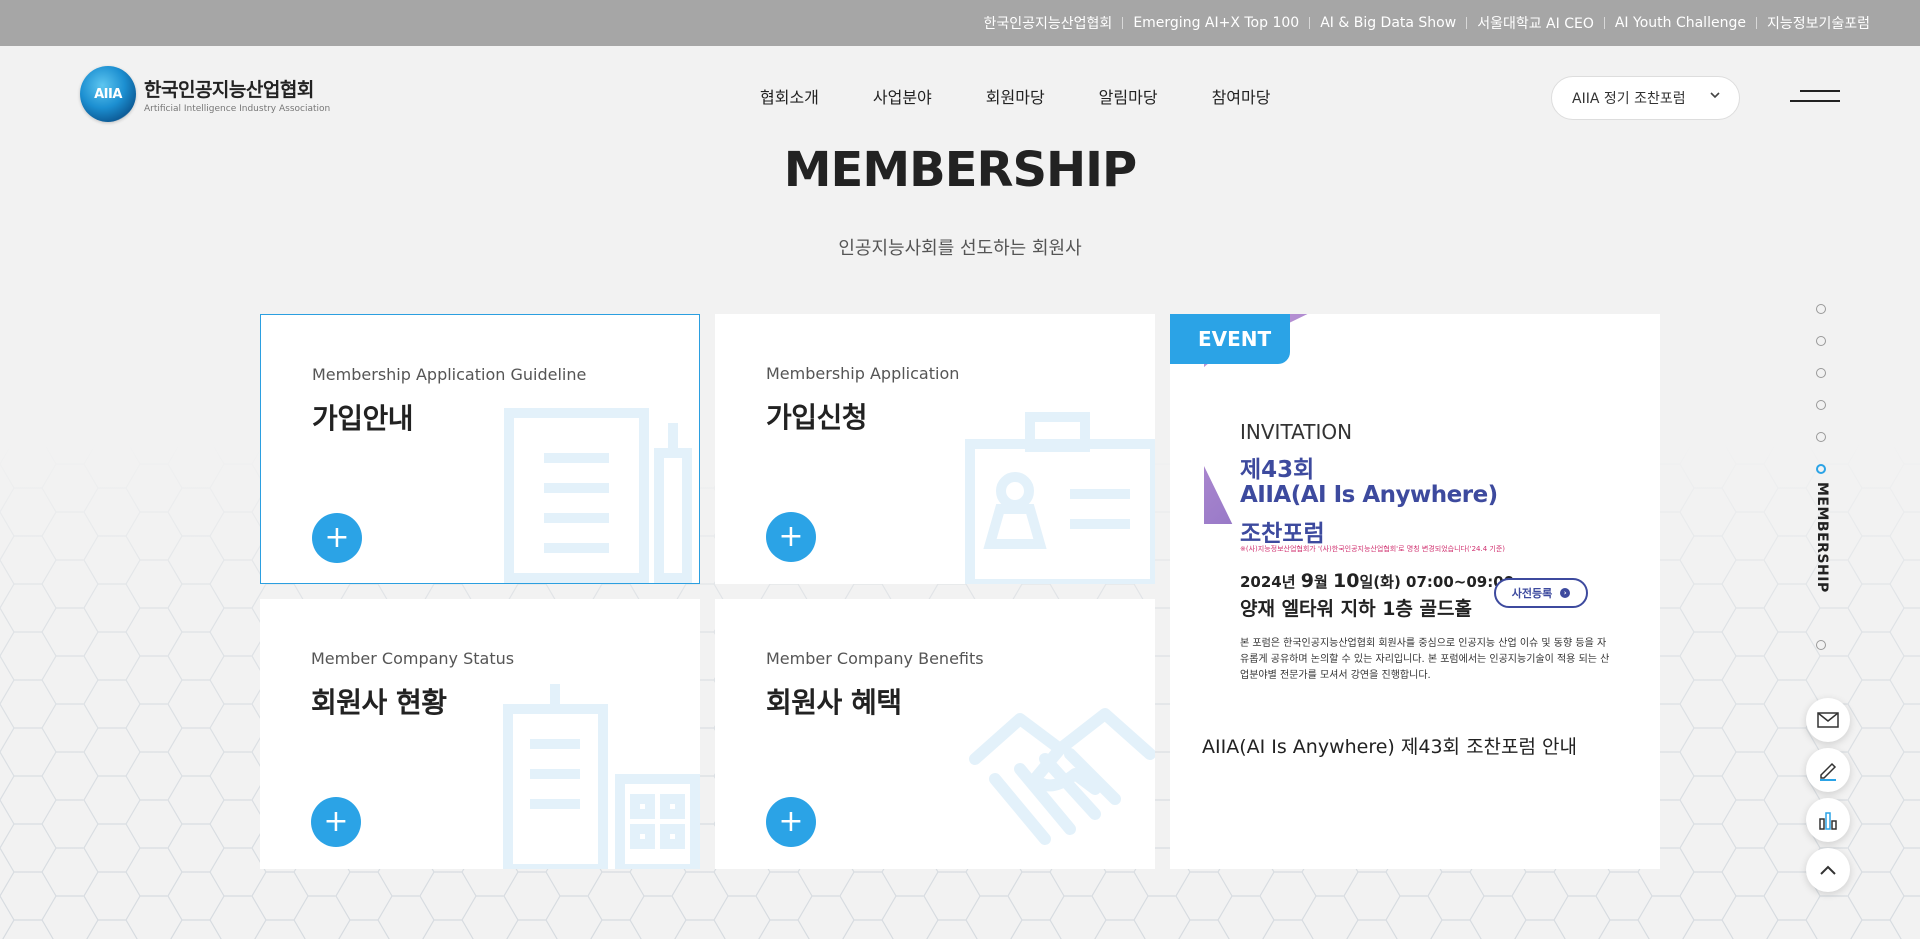  I want to click on section-subtitle: 인공지능사회를 선도하는 회원사, so click(960, 248).